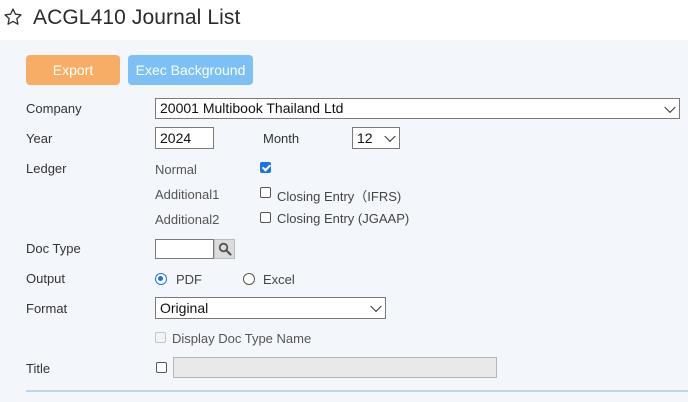 The image size is (688, 402). What do you see at coordinates (160, 337) in the screenshot?
I see `display-doc-type-checkbox` at bounding box center [160, 337].